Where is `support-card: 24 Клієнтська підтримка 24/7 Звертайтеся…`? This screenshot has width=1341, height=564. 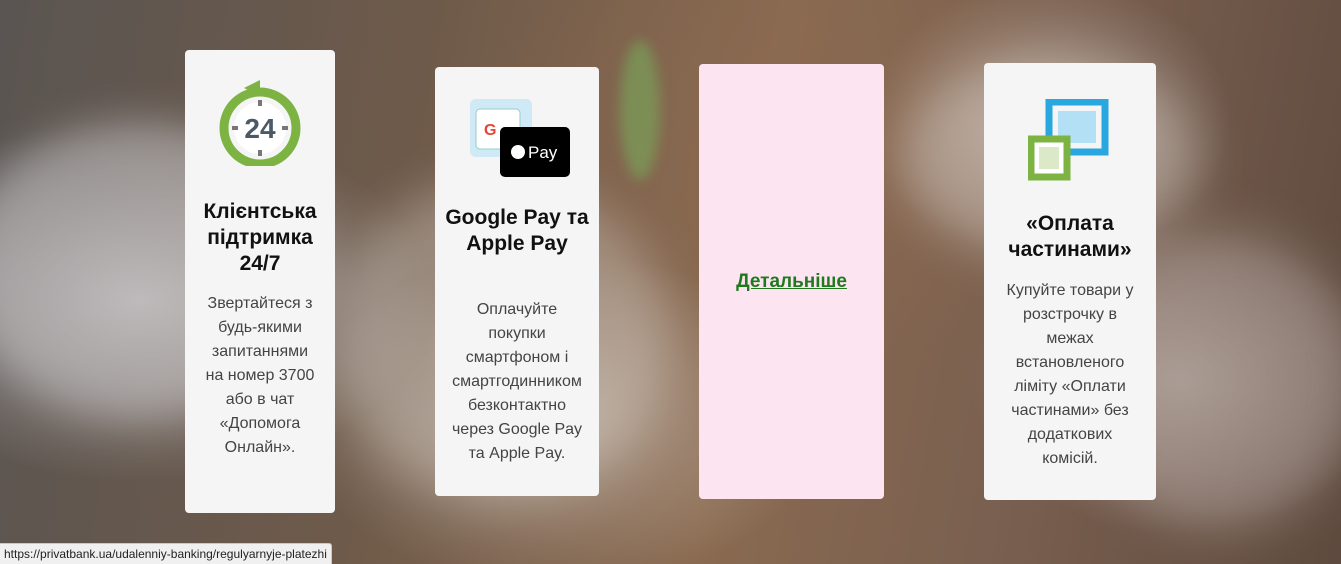 support-card: 24 Клієнтська підтримка 24/7 Звертайтеся… is located at coordinates (260, 281).